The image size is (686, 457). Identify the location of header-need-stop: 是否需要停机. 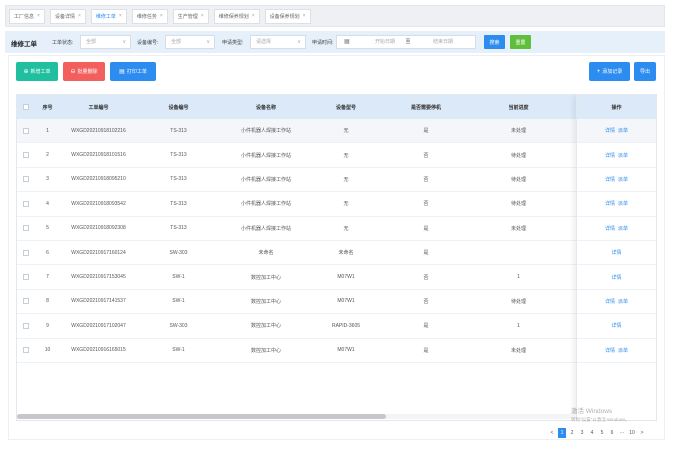
(425, 107).